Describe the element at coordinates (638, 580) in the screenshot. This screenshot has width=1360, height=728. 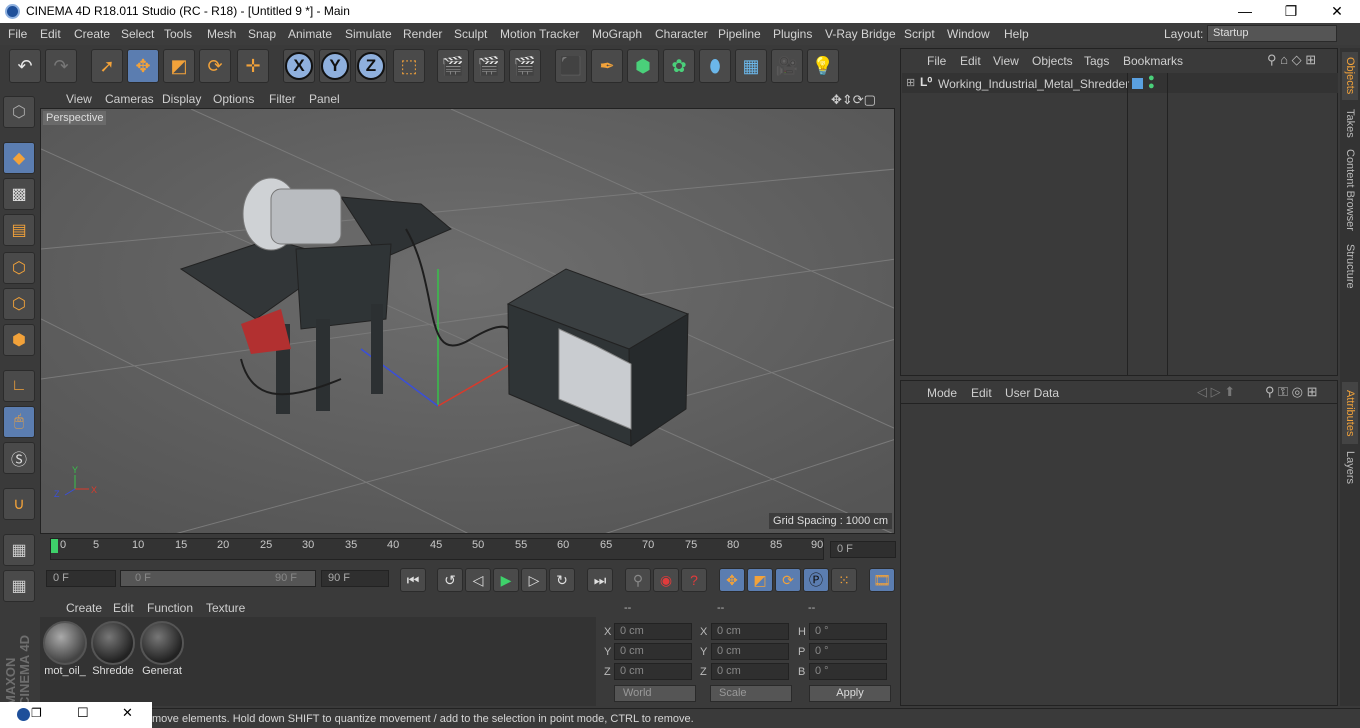
I see `record-keys-button: ⚲` at that location.